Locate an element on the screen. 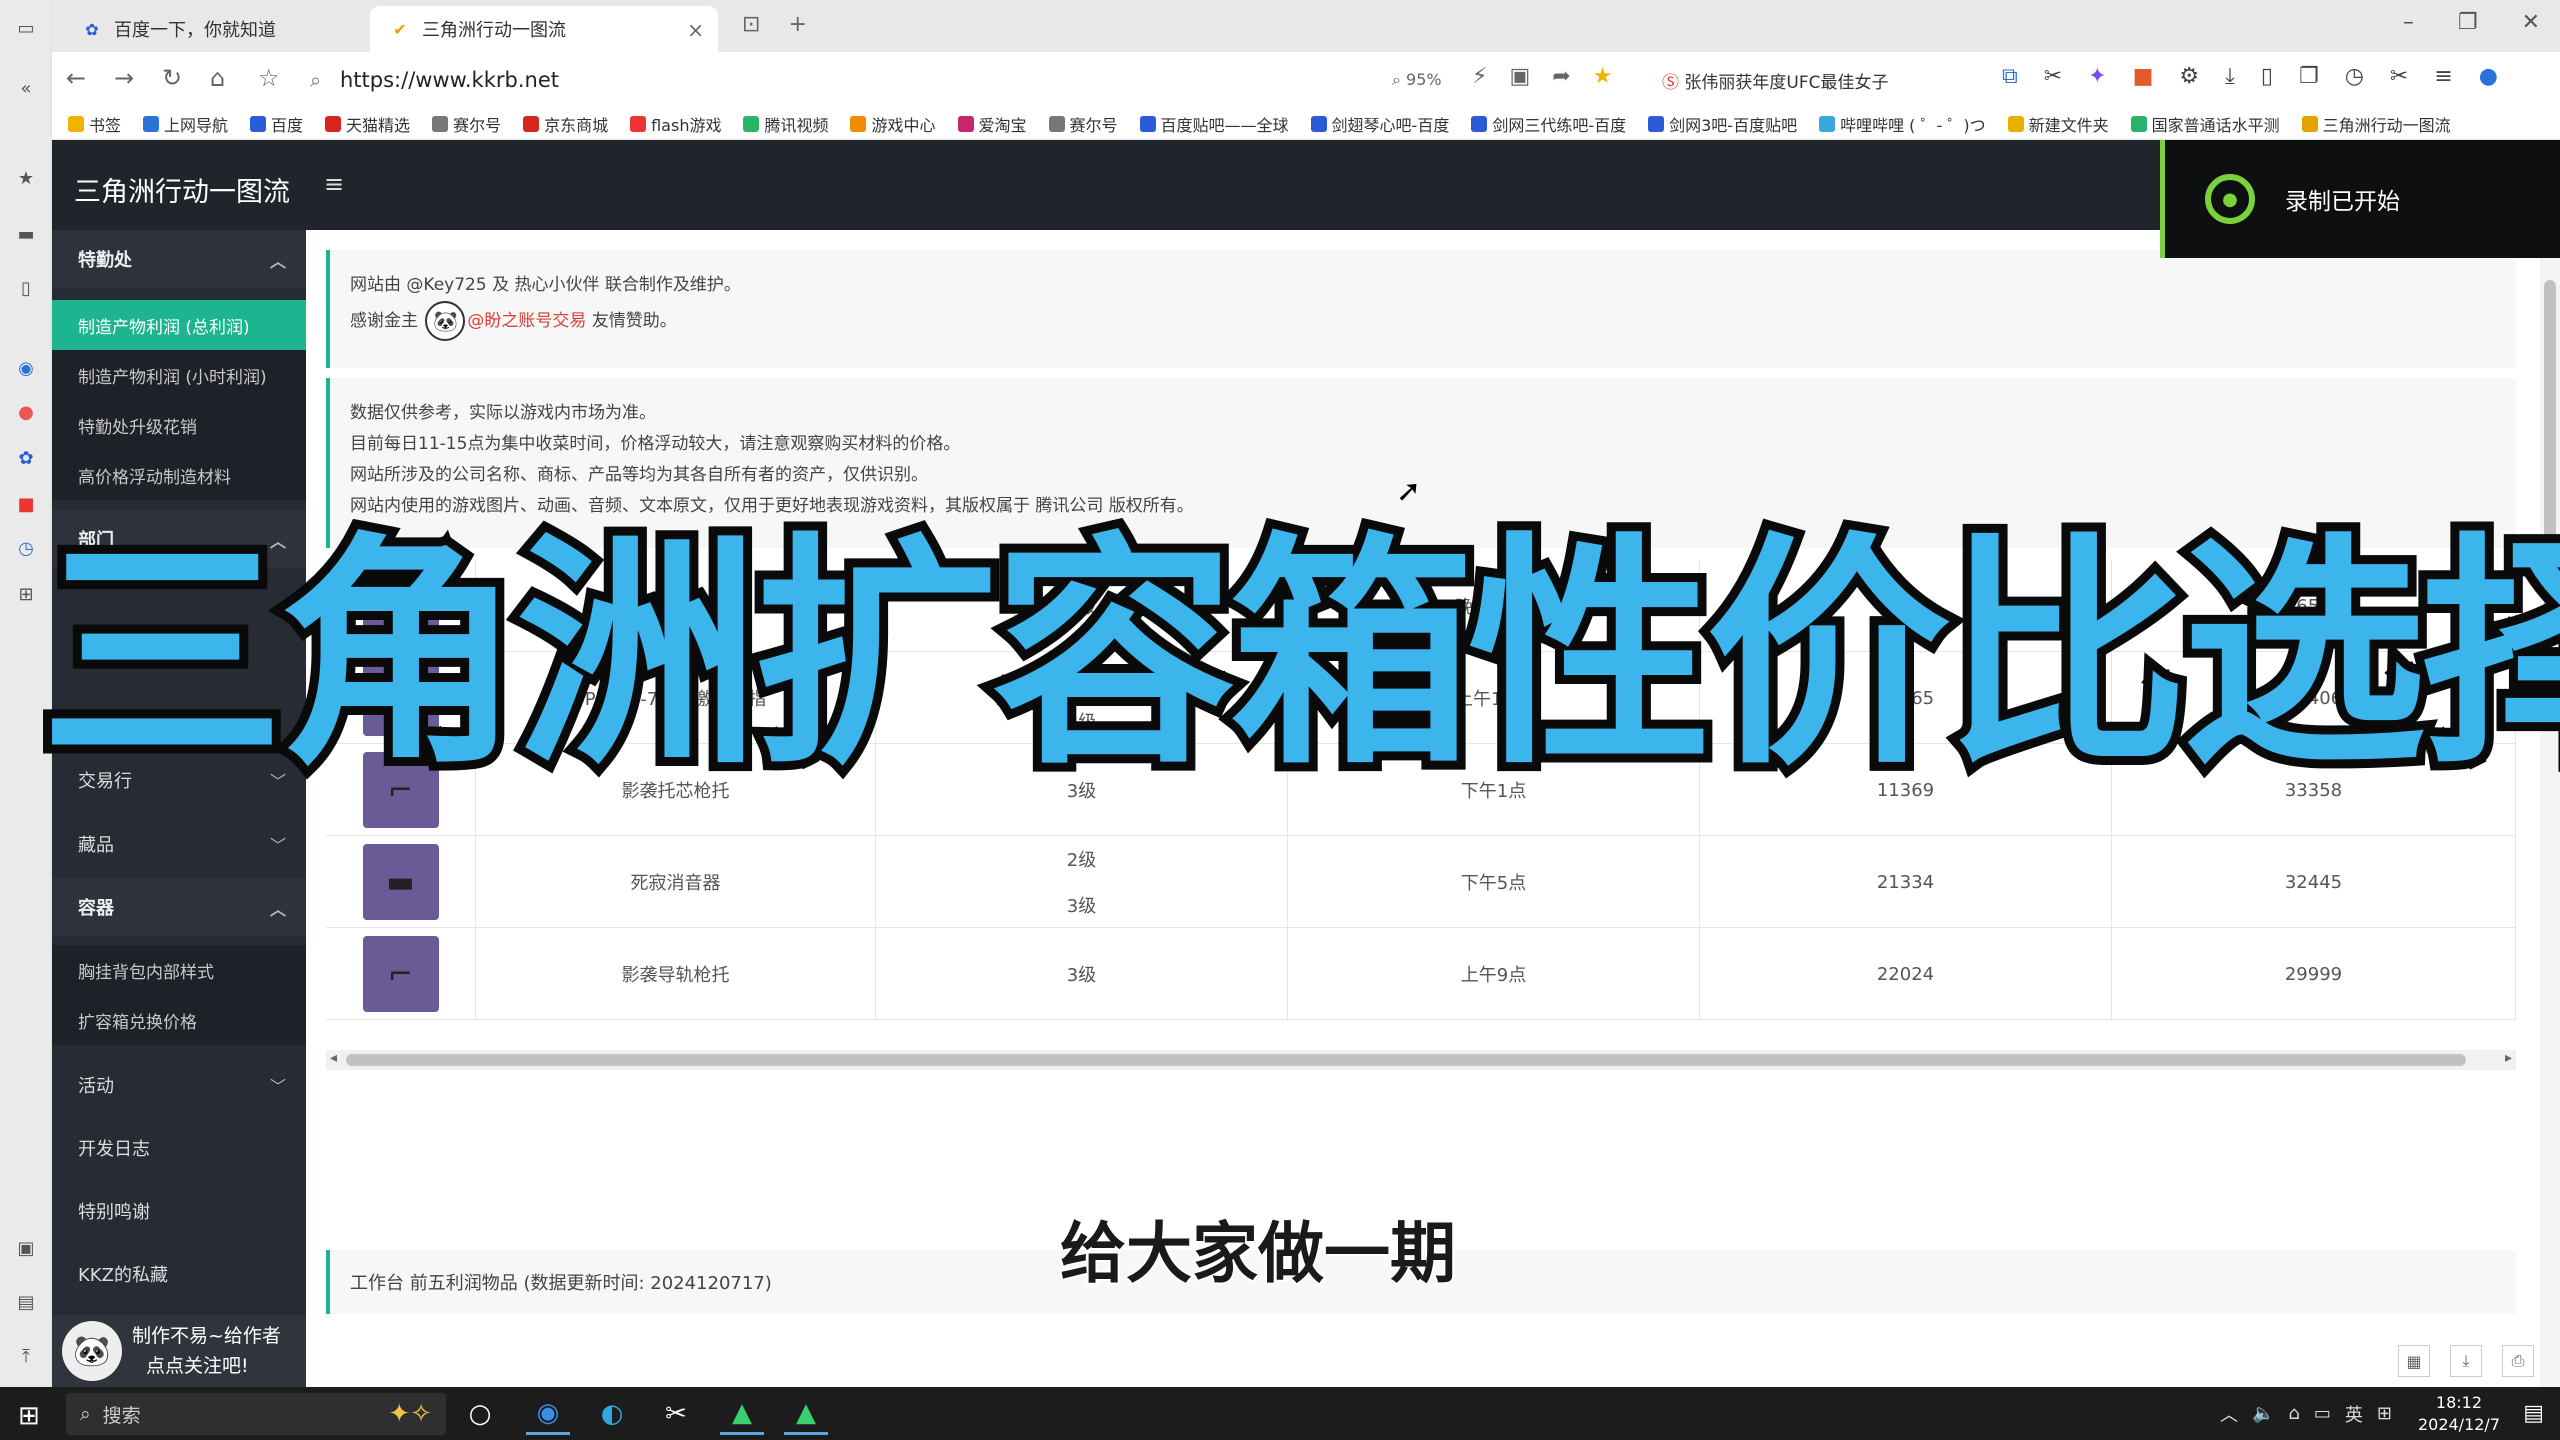 The image size is (2560, 1440). ai-icon: ✦ is located at coordinates (2097, 76).